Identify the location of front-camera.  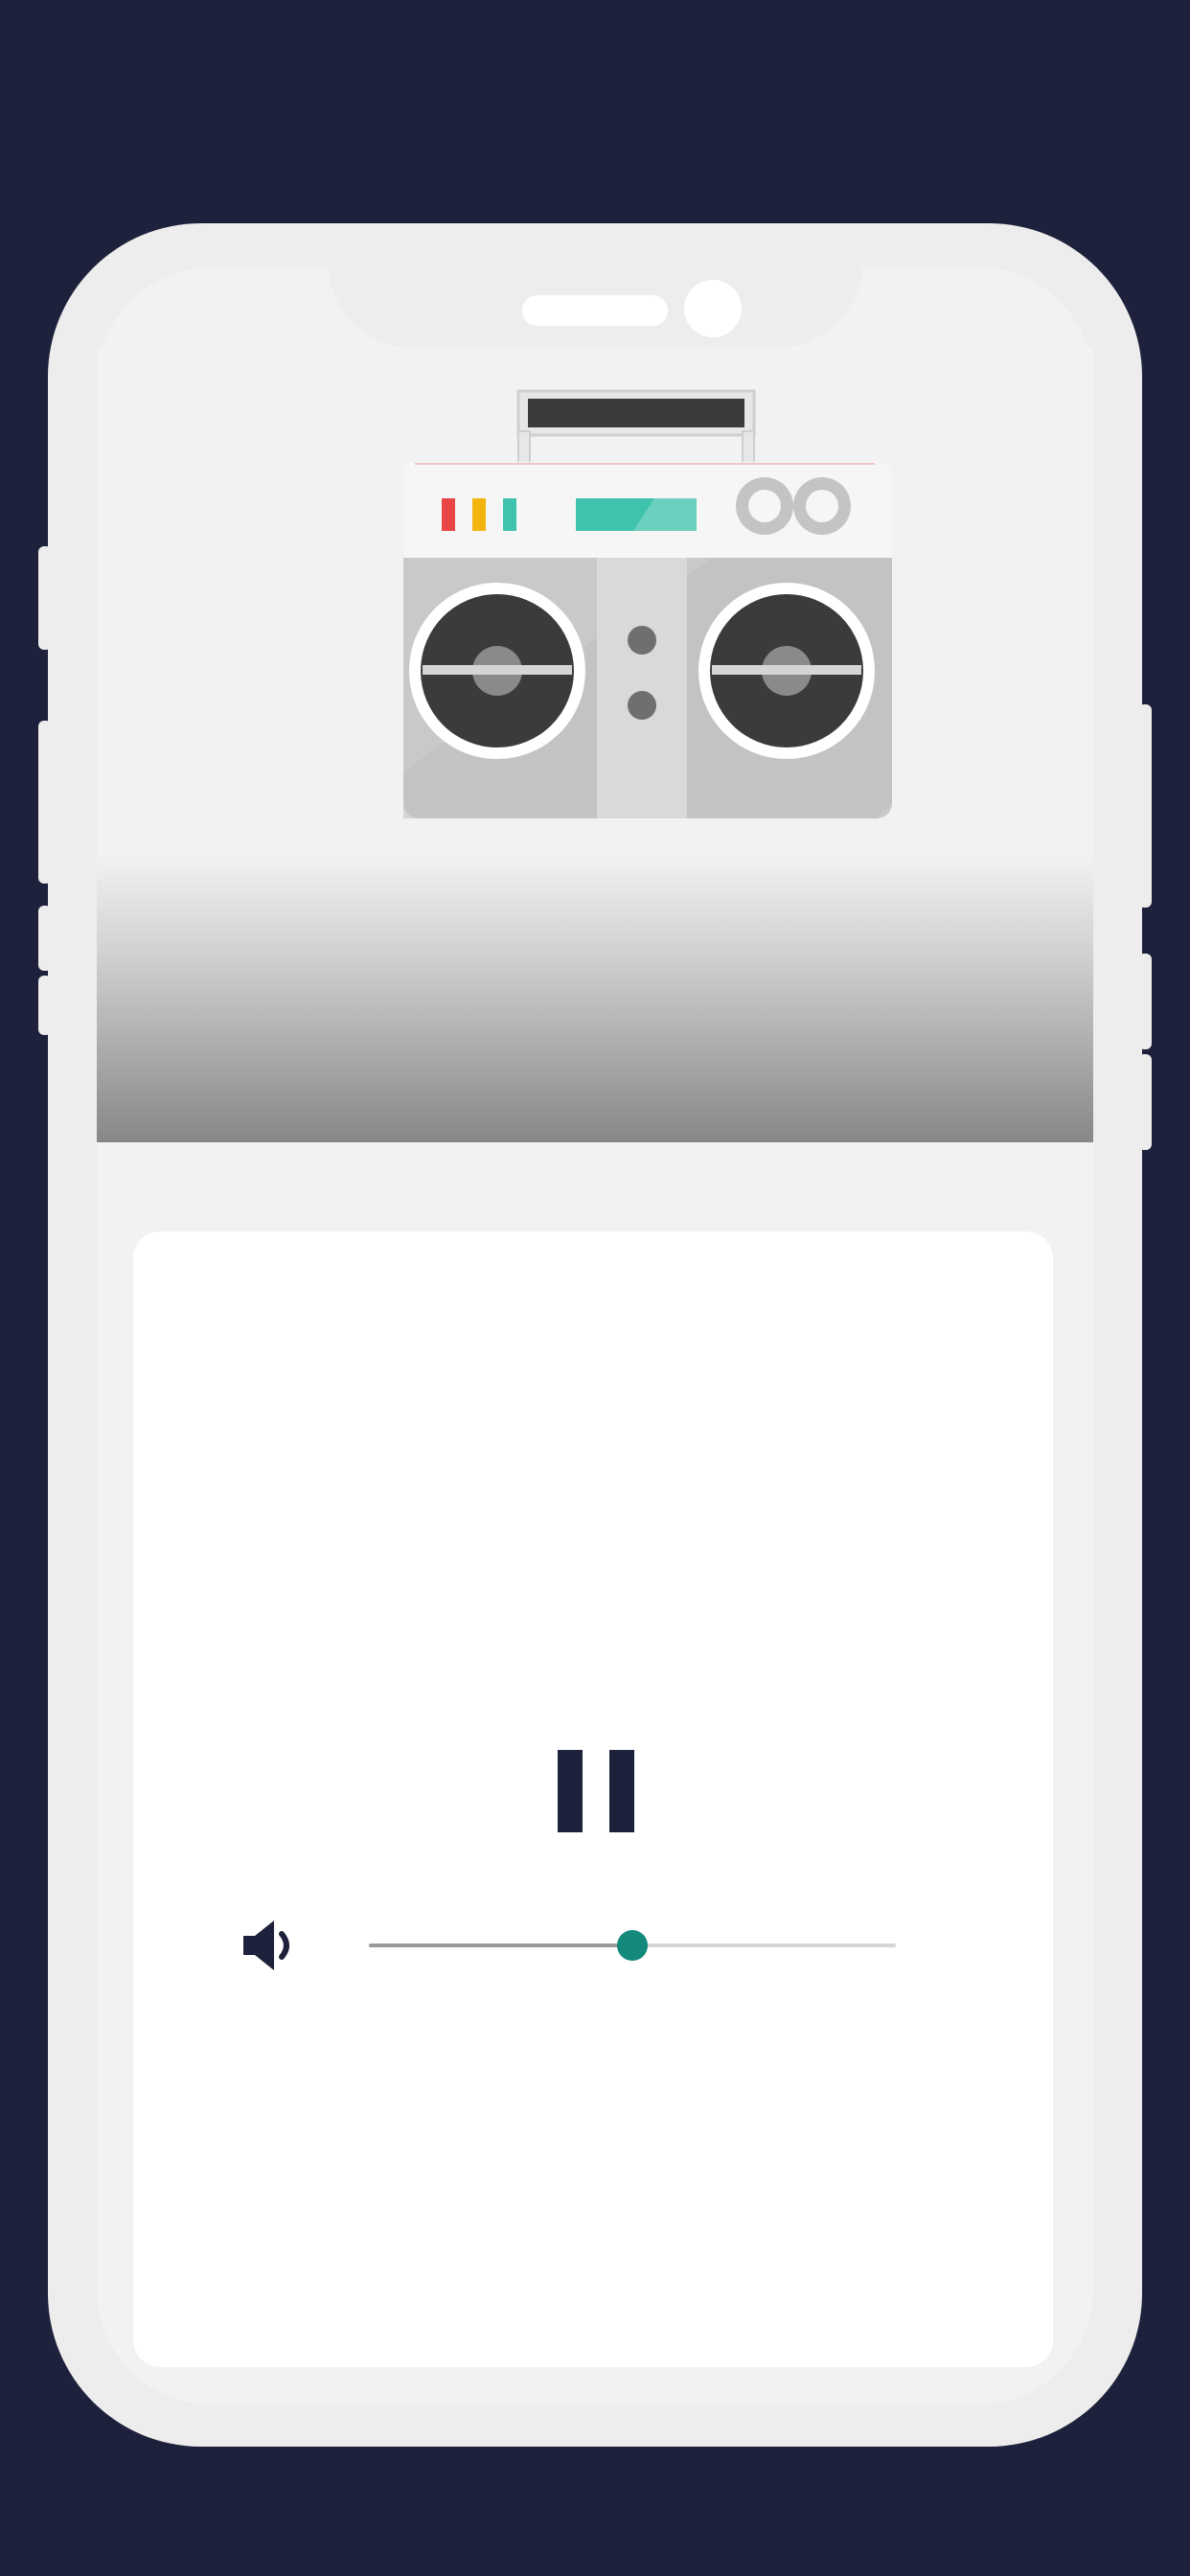
(713, 308).